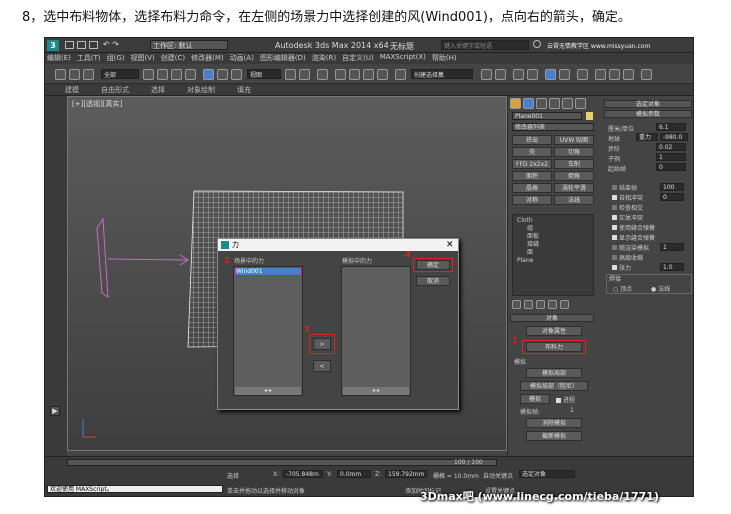  I want to click on check-row: 结束帧 100, so click(652, 188).